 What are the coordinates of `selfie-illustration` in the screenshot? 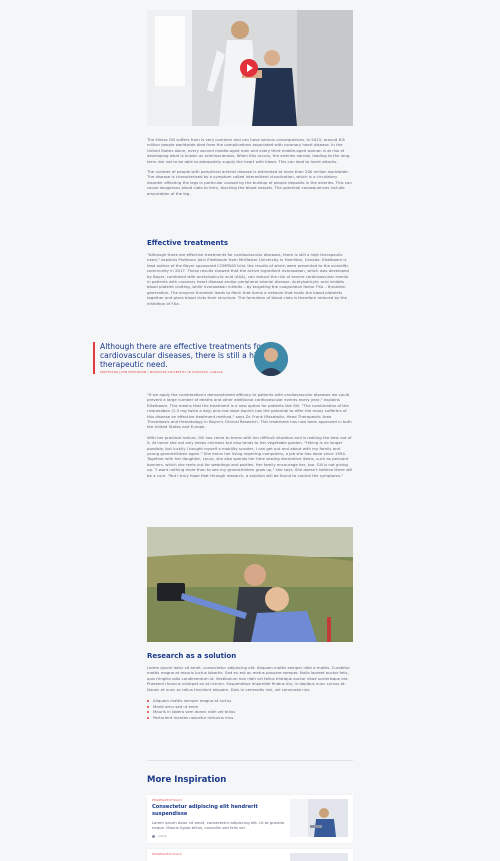 It's located at (250, 584).